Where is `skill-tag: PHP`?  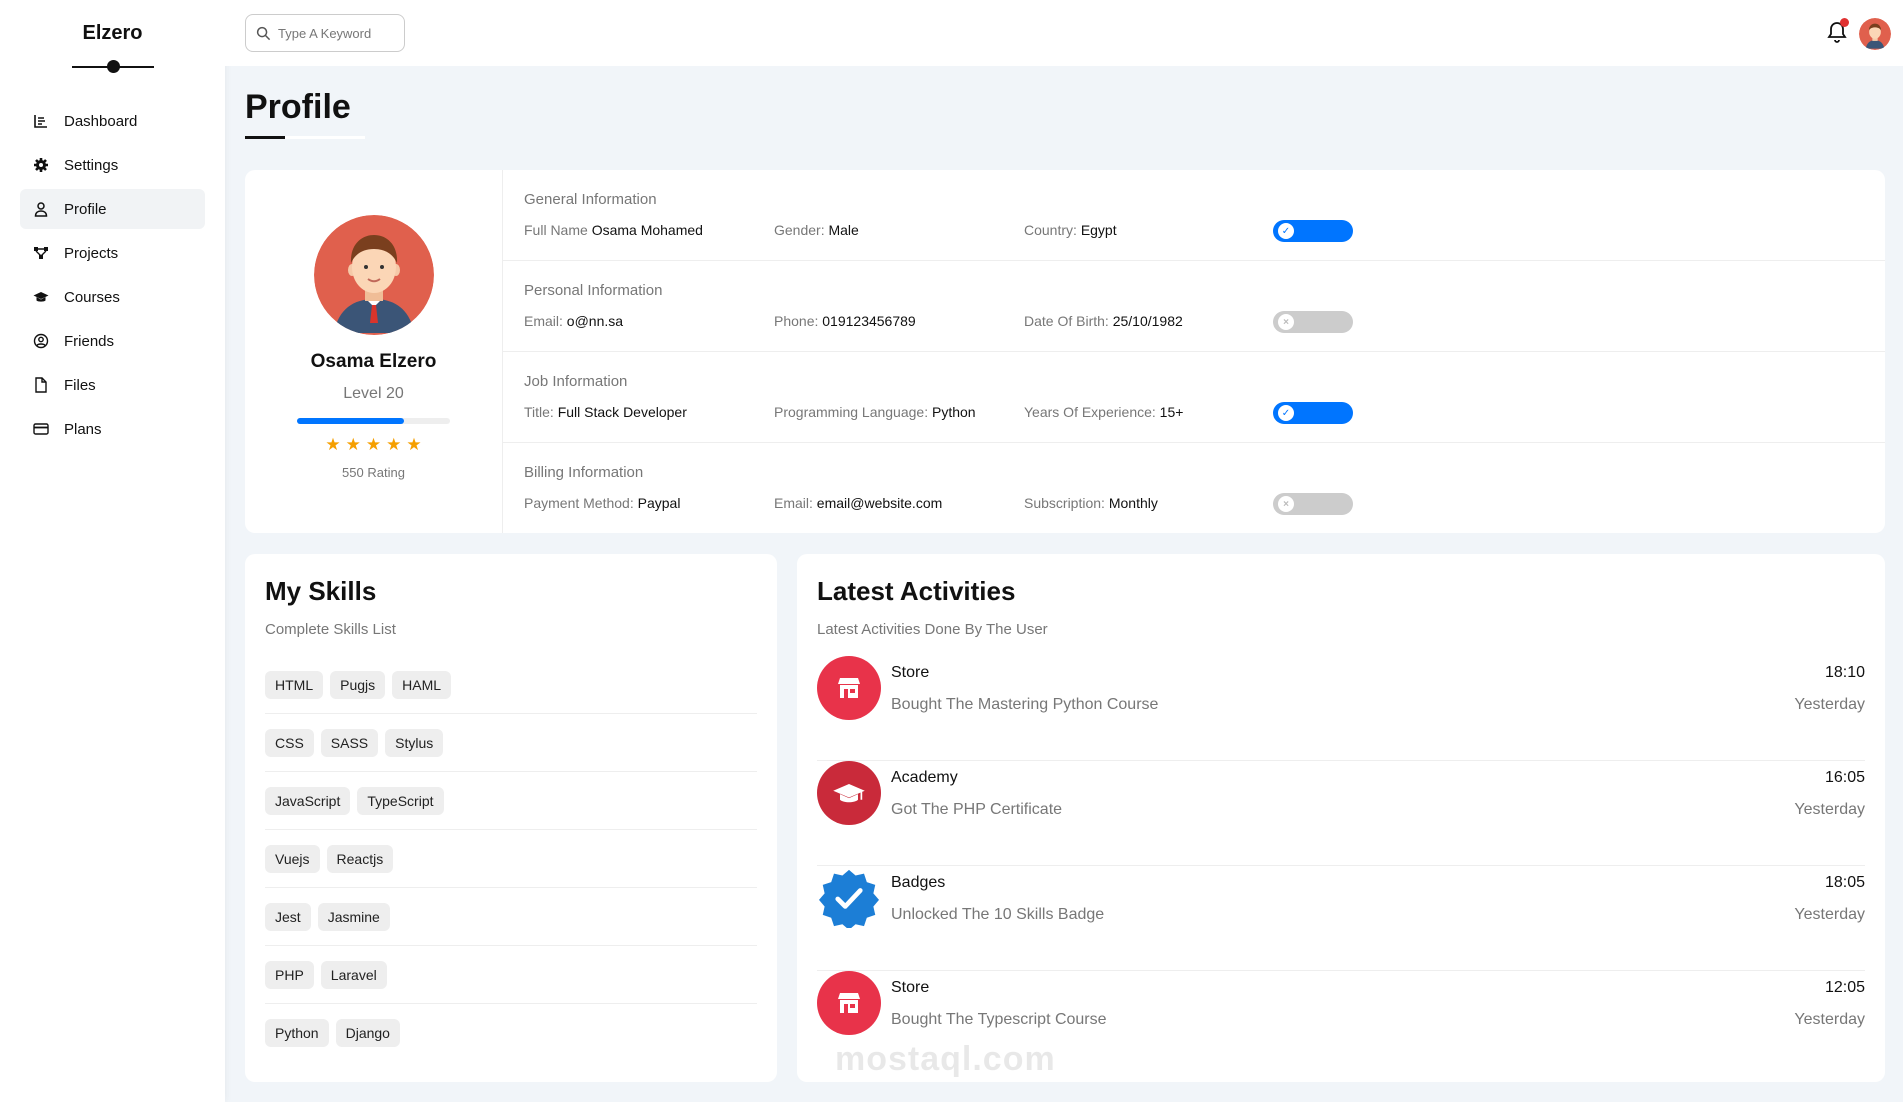
skill-tag: PHP is located at coordinates (289, 975).